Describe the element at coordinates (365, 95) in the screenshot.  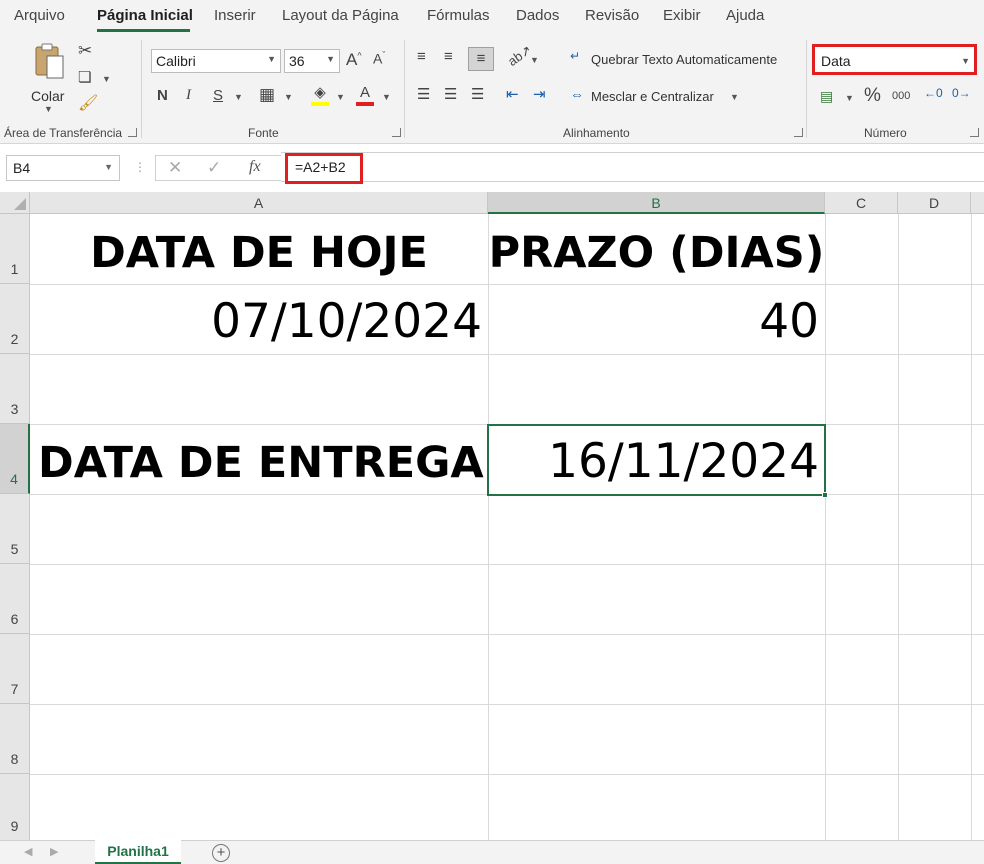
I see `font-color-button: A` at that location.